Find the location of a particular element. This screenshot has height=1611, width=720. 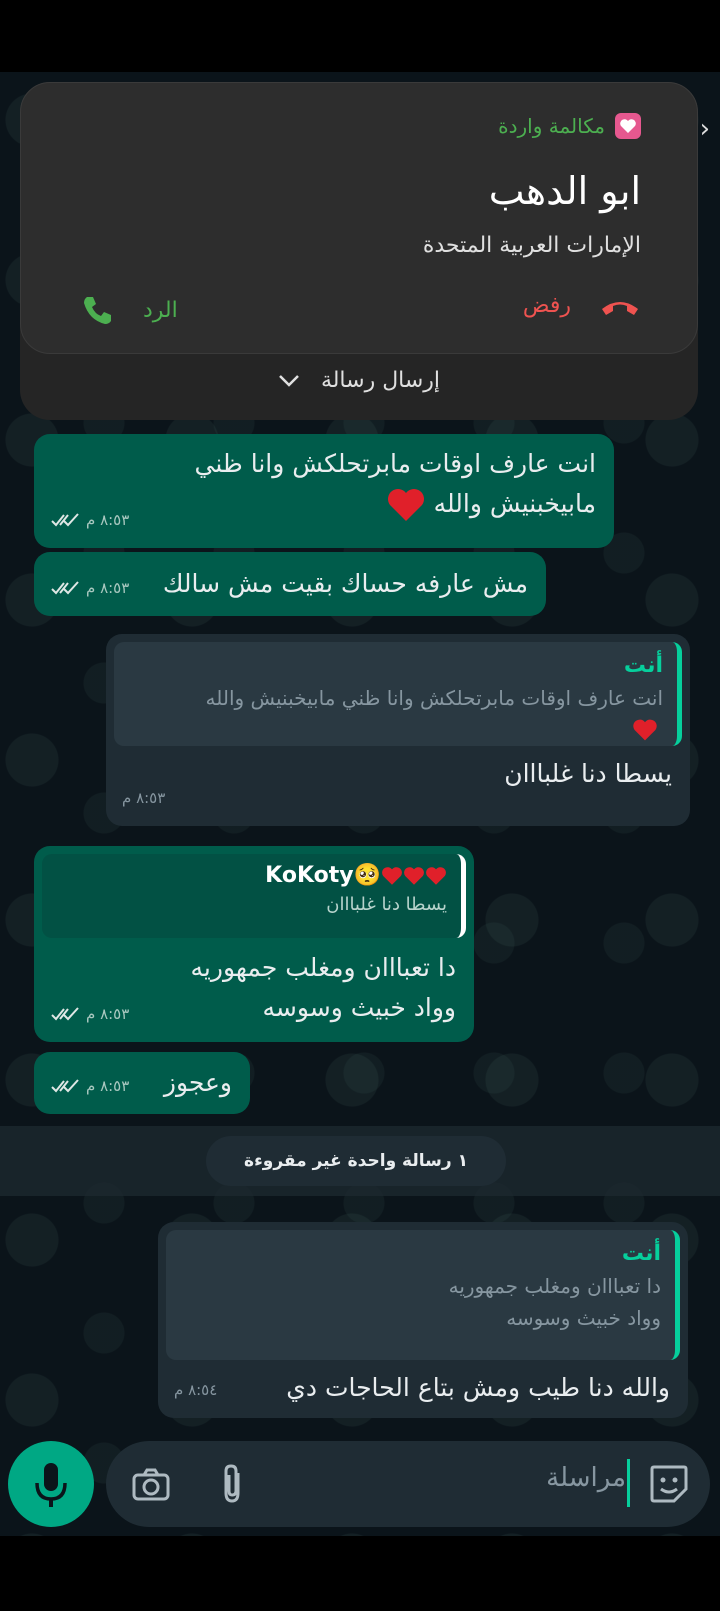

message-text: دا تعبااان ومغلب جمهوريه is located at coordinates (323, 967).